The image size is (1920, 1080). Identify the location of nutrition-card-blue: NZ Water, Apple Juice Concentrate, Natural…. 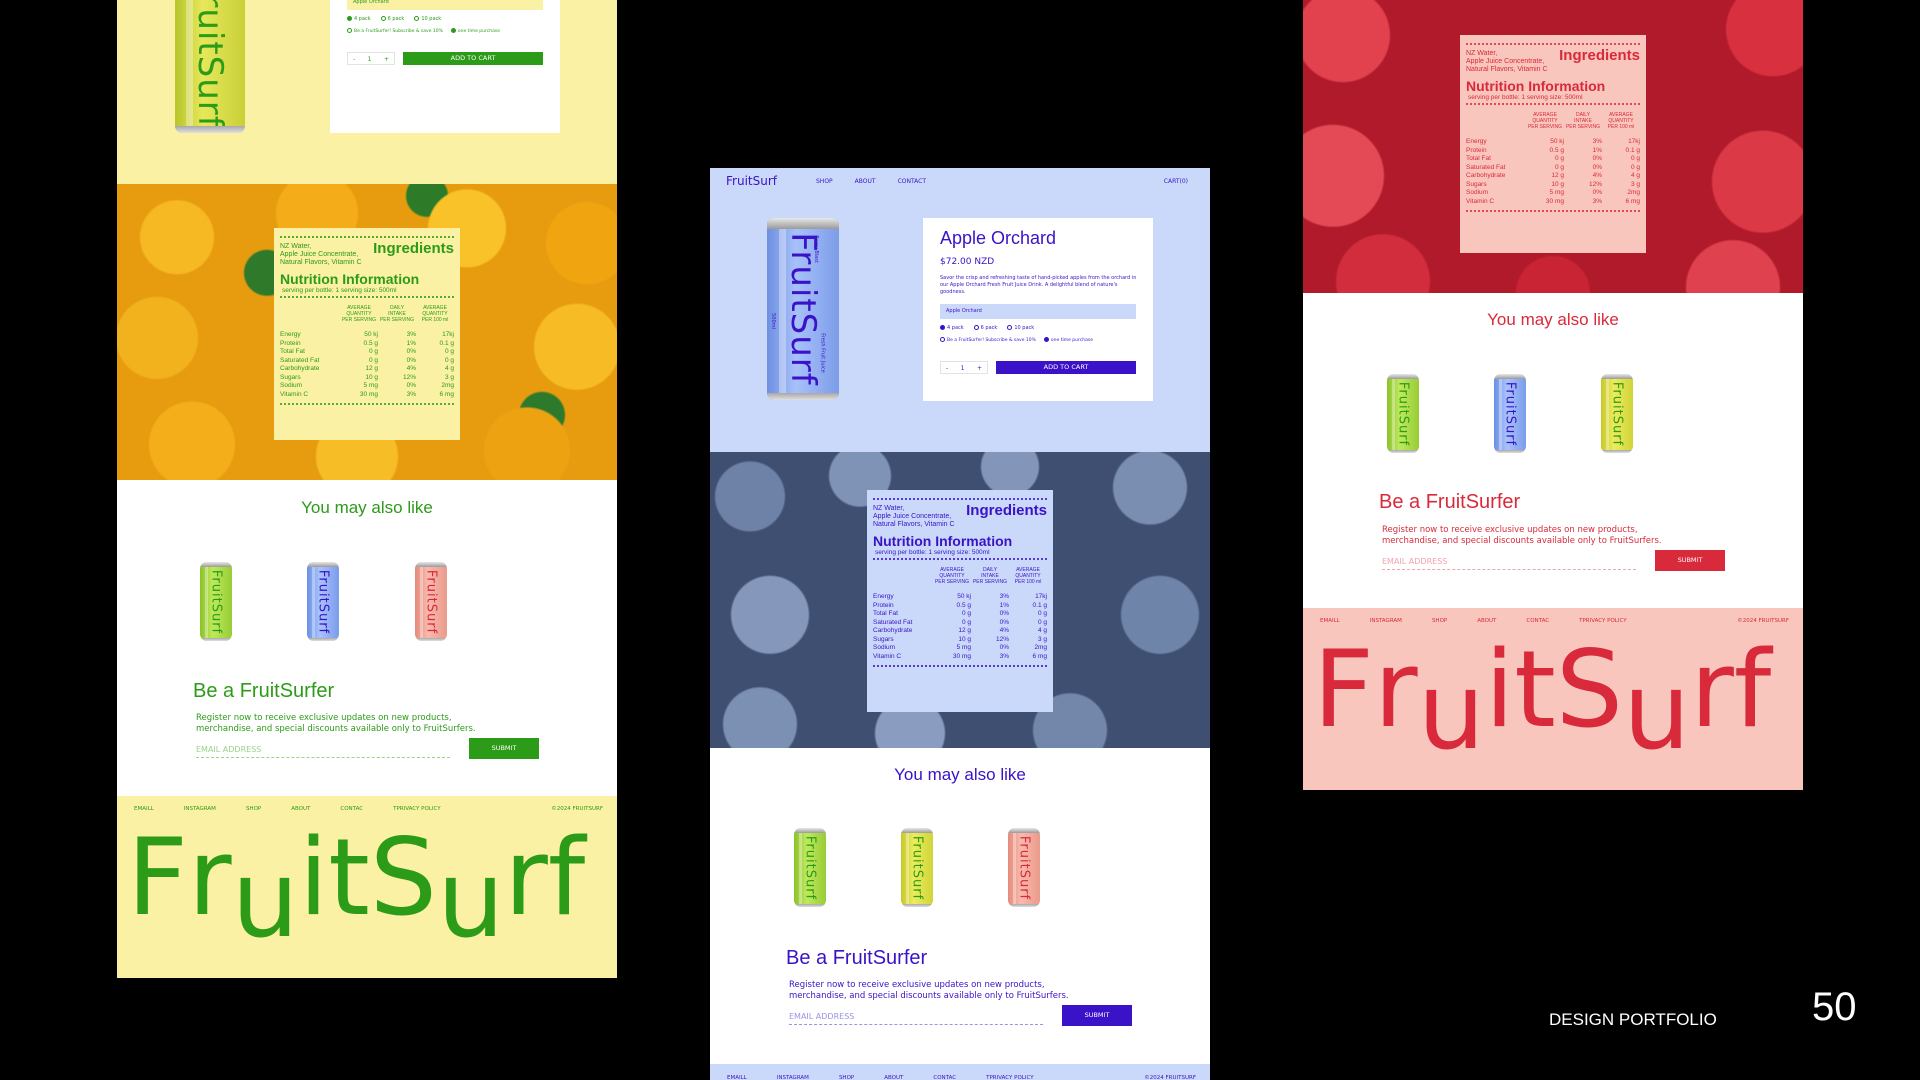
(960, 601).